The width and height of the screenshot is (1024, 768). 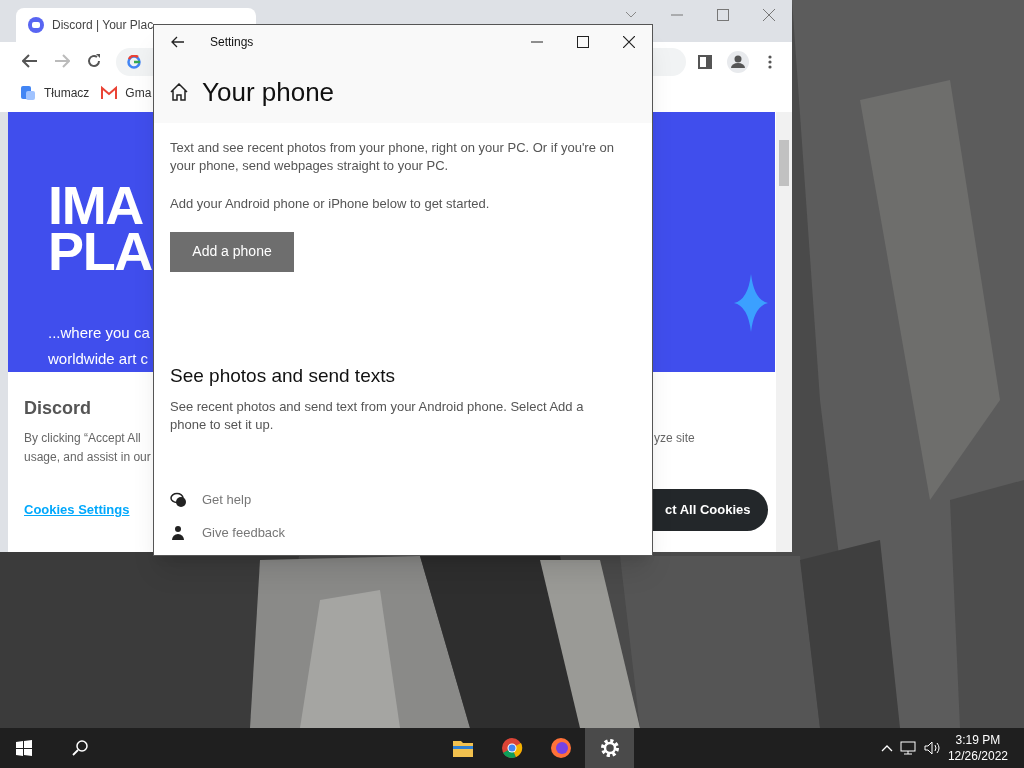 What do you see at coordinates (674, 438) in the screenshot?
I see `cookie-text: yze site` at bounding box center [674, 438].